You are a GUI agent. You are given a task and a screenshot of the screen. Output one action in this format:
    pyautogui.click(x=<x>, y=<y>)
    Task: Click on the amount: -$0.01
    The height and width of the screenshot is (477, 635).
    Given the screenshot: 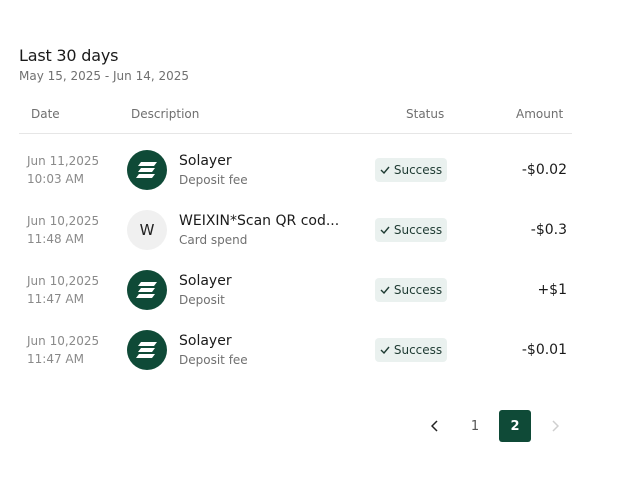 What is the action you would take?
    pyautogui.click(x=544, y=350)
    